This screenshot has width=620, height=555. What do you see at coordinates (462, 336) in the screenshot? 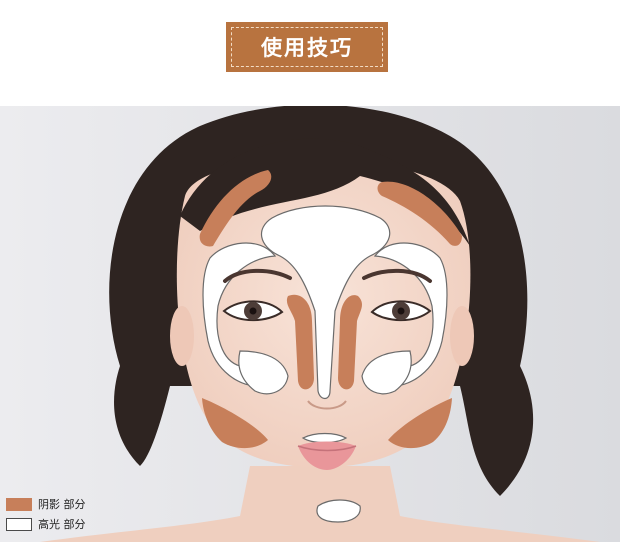
I see `right-ear` at bounding box center [462, 336].